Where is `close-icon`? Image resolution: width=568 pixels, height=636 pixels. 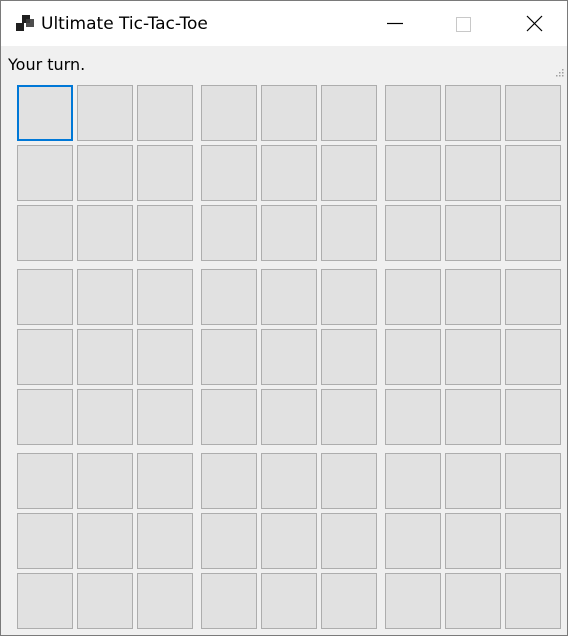
close-icon is located at coordinates (534, 23).